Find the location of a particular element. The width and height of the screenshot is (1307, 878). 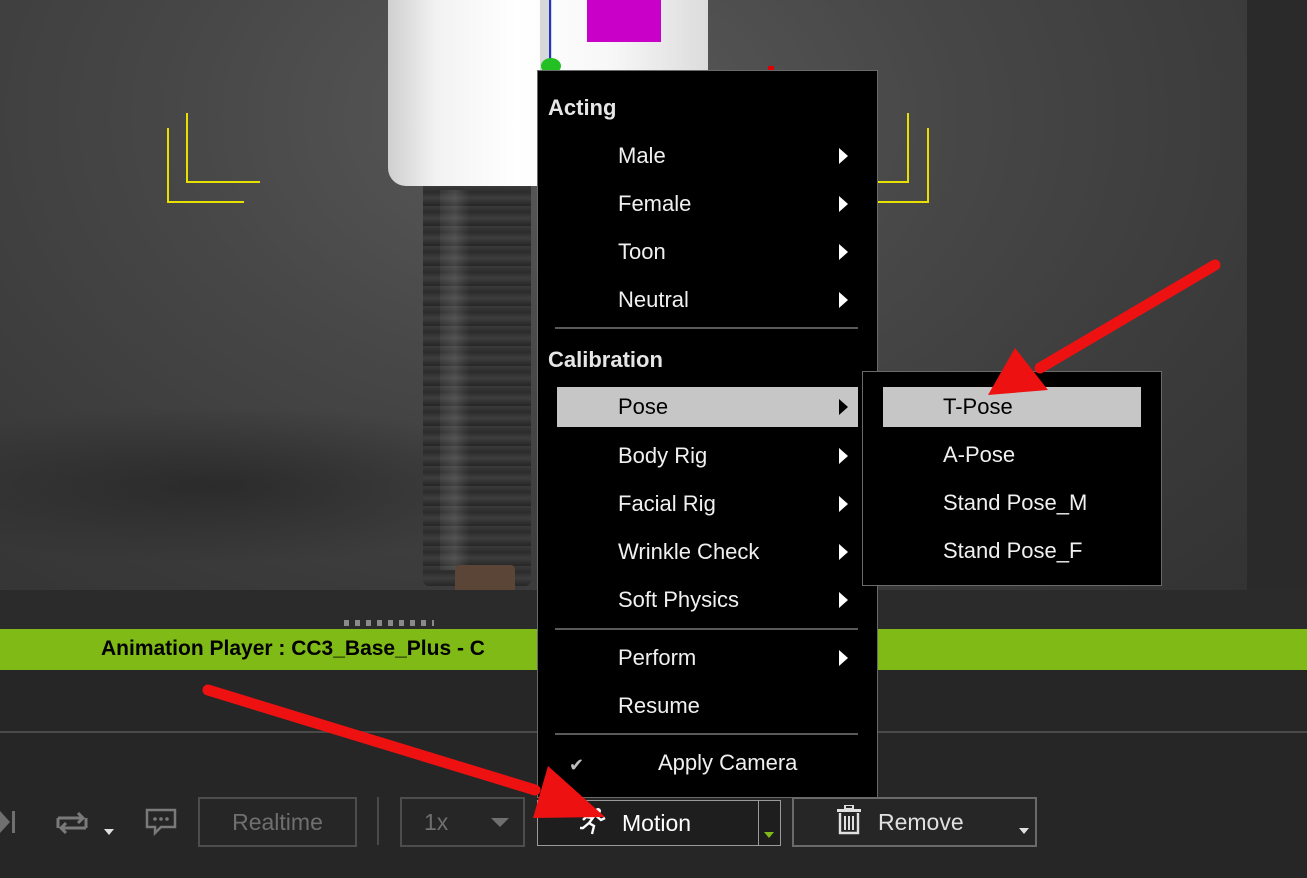

remove-button: Remove is located at coordinates (914, 822).